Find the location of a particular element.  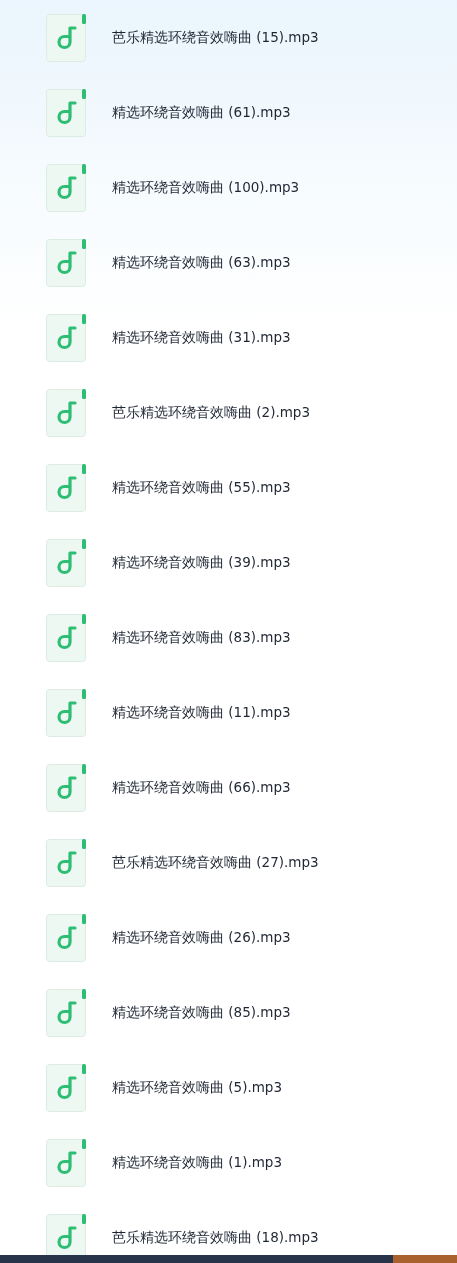

file-name: 精选环绕音效嗨曲 (5).mp3 is located at coordinates (197, 1087).